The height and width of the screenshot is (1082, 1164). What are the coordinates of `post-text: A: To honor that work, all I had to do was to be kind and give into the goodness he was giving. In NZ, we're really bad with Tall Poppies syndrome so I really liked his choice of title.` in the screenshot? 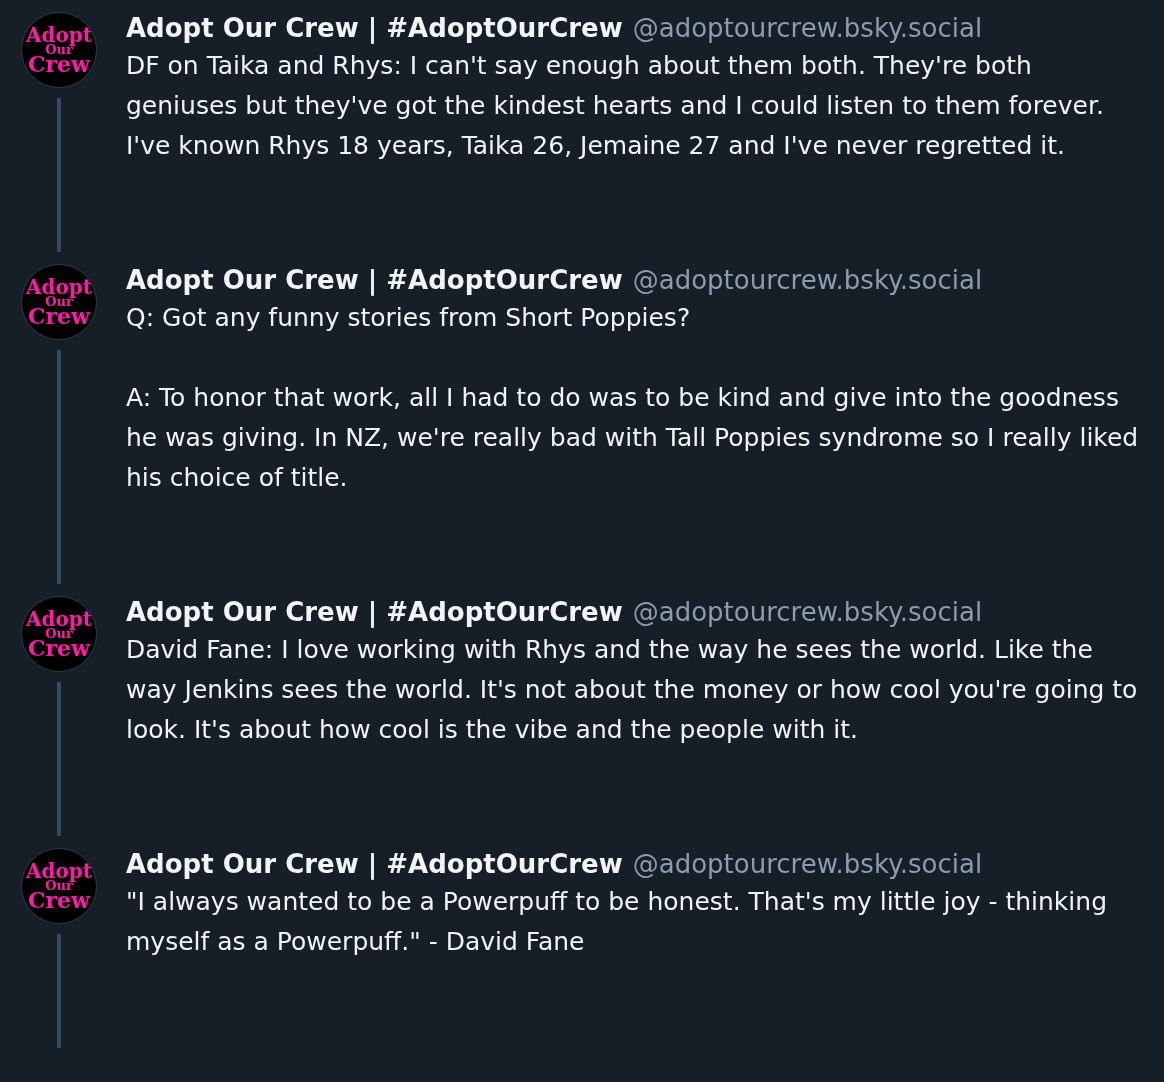 It's located at (633, 438).